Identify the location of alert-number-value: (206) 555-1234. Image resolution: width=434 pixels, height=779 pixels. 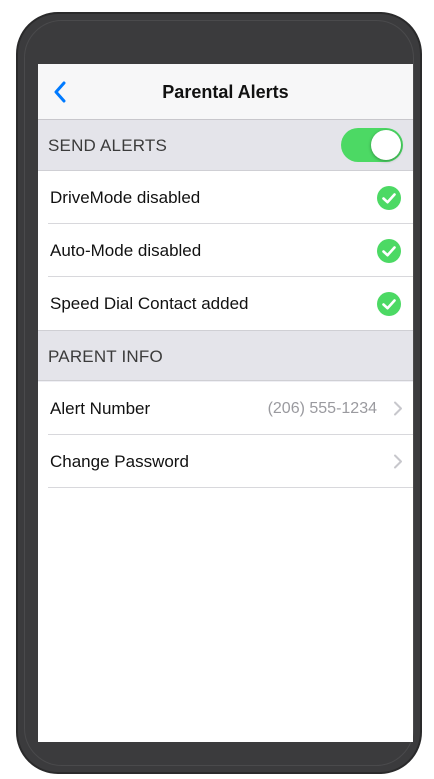
(322, 408).